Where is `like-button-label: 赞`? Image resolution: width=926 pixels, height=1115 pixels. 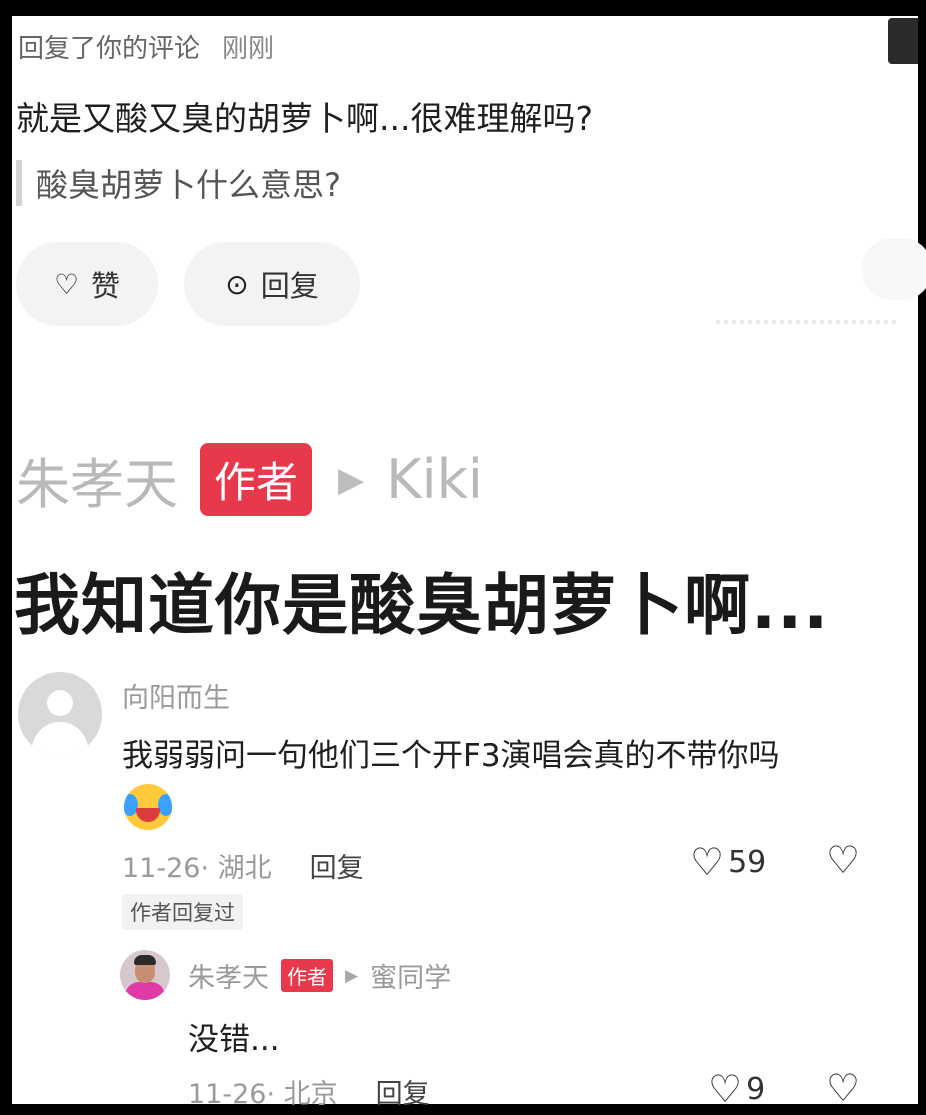 like-button-label: 赞 is located at coordinates (106, 286).